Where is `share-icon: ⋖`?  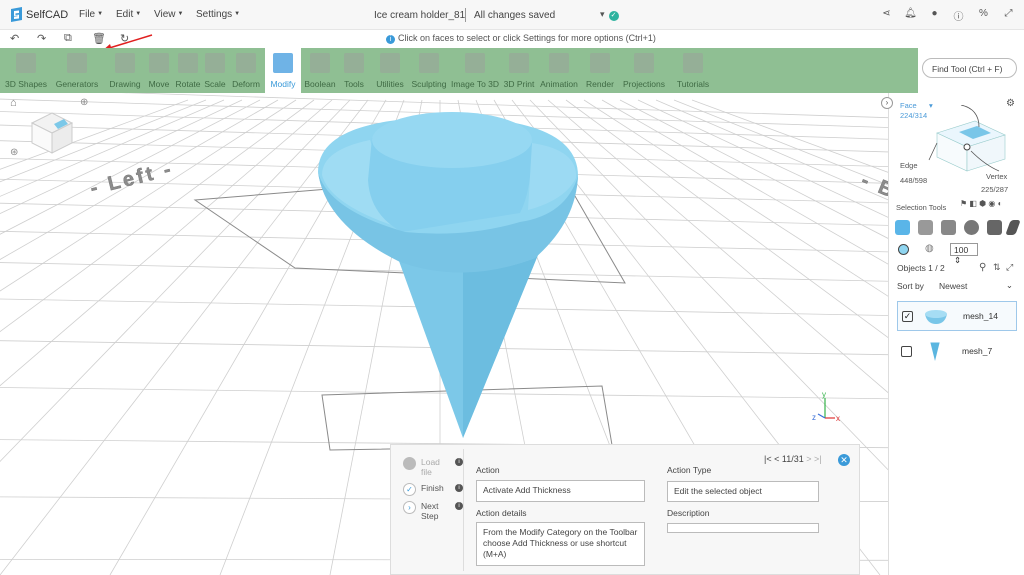 share-icon: ⋖ is located at coordinates (886, 14).